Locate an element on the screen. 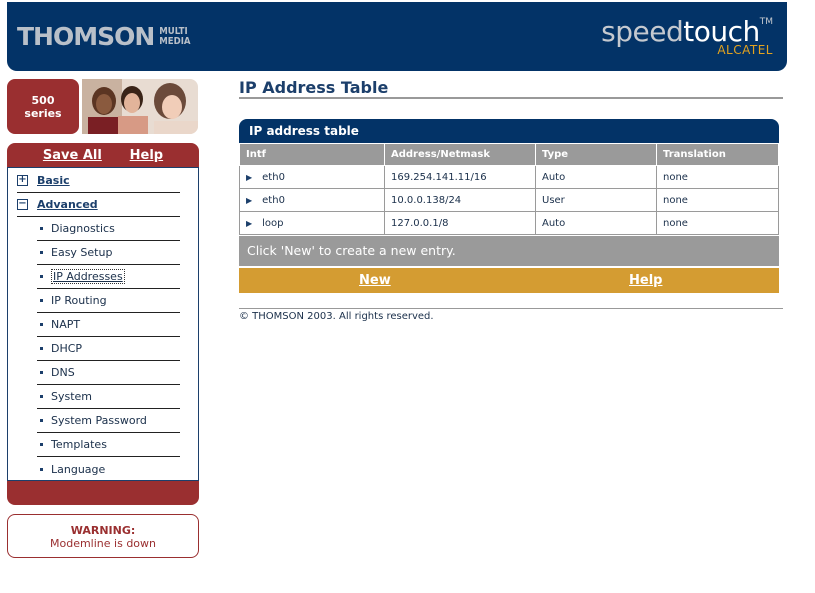  table-row: ▶ eth0 10.0.0.138/24 User none is located at coordinates (509, 200).